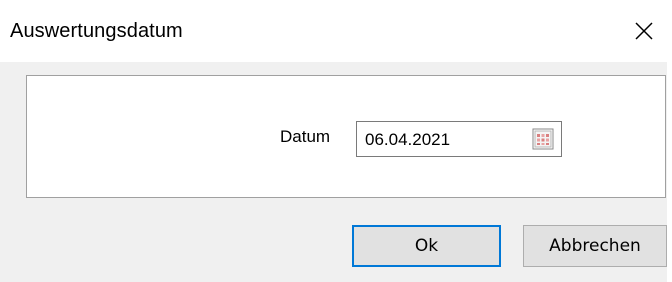 The image size is (672, 282). I want to click on calendar-icon, so click(543, 139).